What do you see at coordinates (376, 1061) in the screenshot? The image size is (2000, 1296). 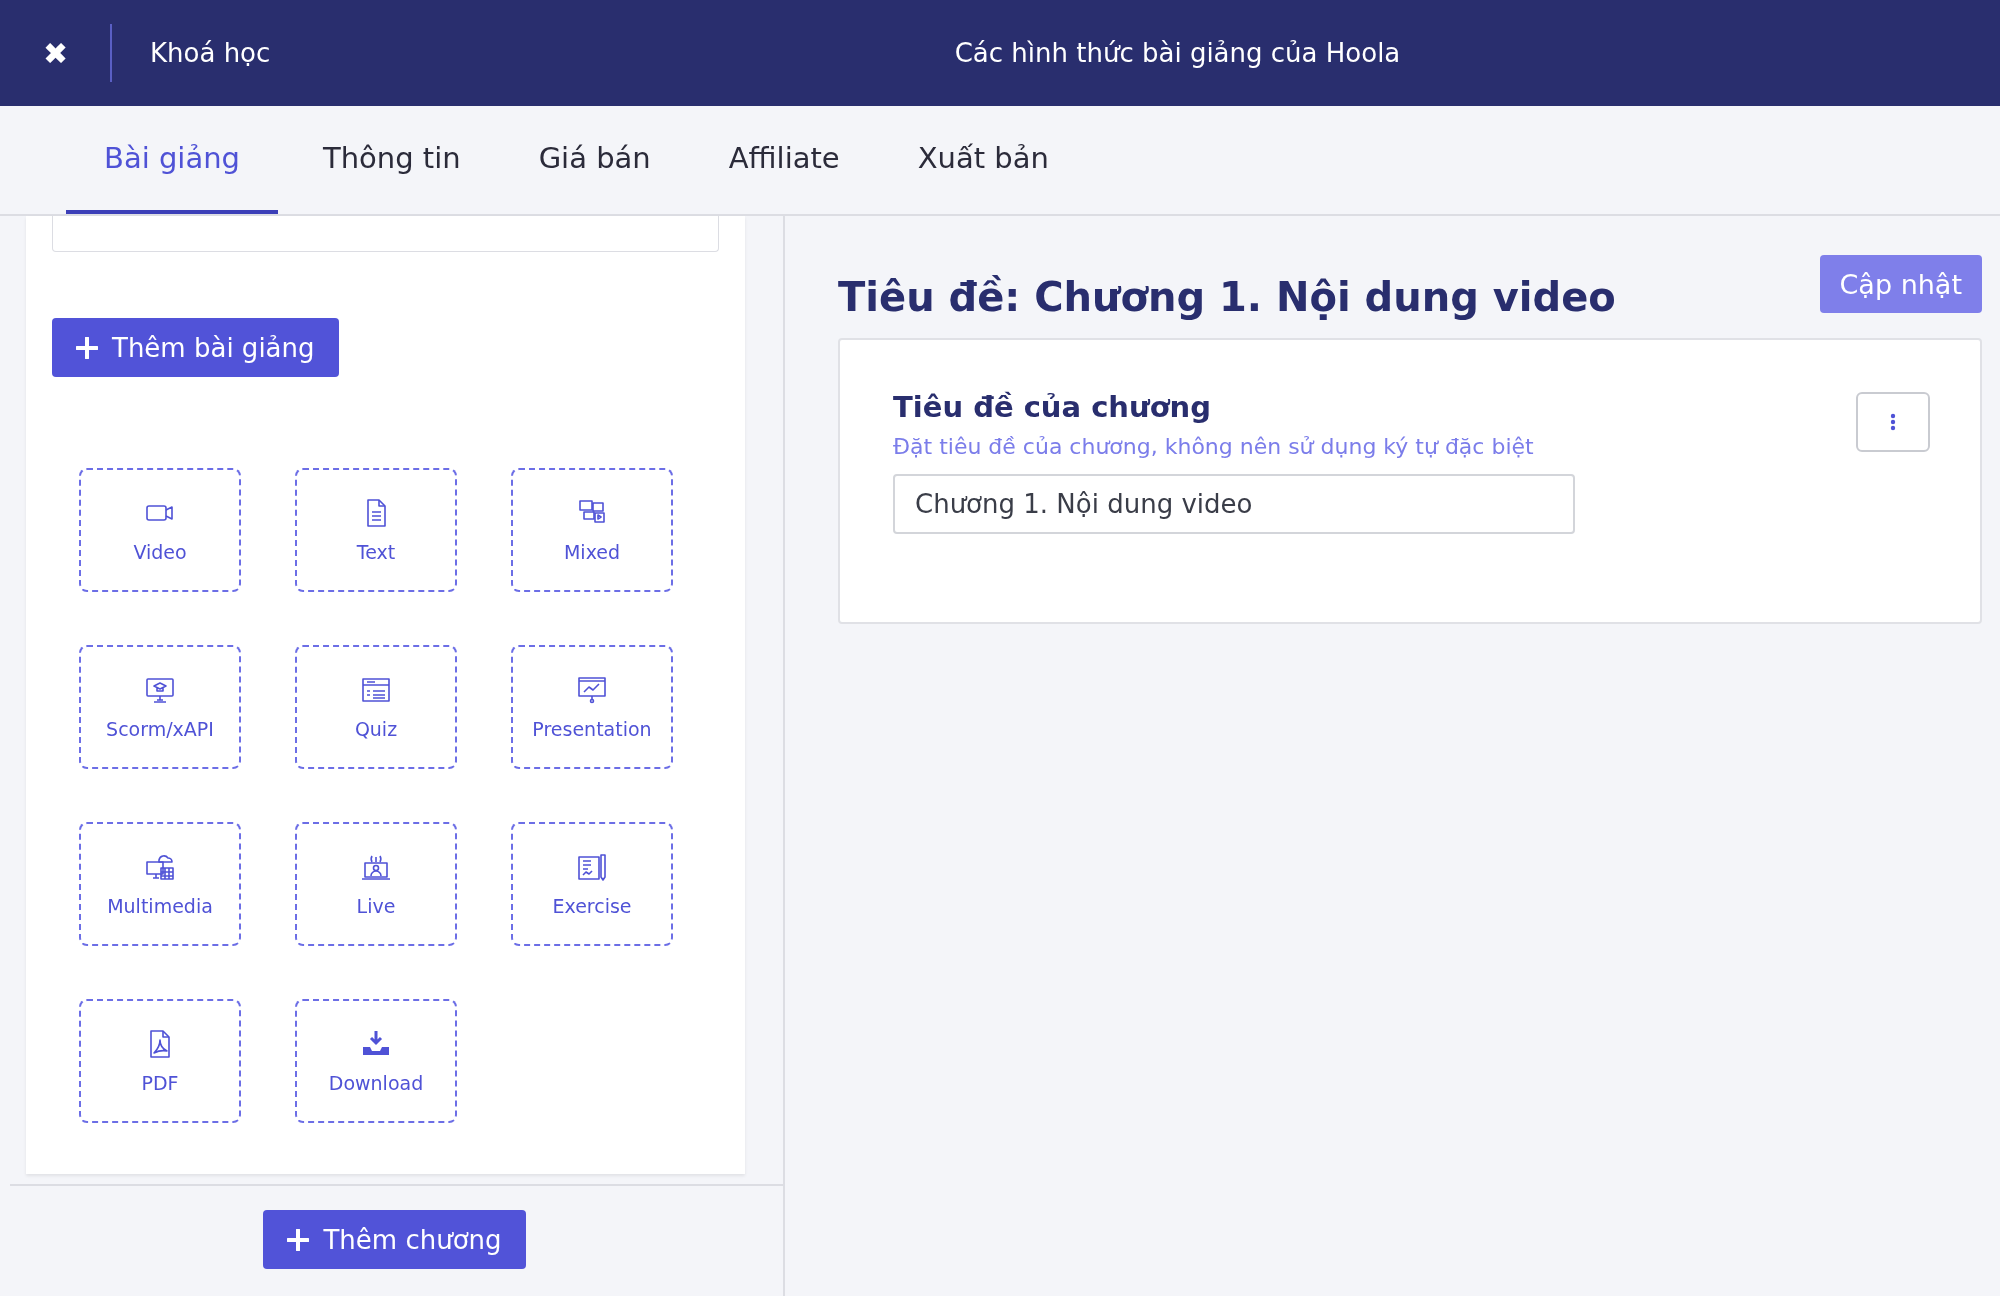 I see `lesson-type-button: Download` at bounding box center [376, 1061].